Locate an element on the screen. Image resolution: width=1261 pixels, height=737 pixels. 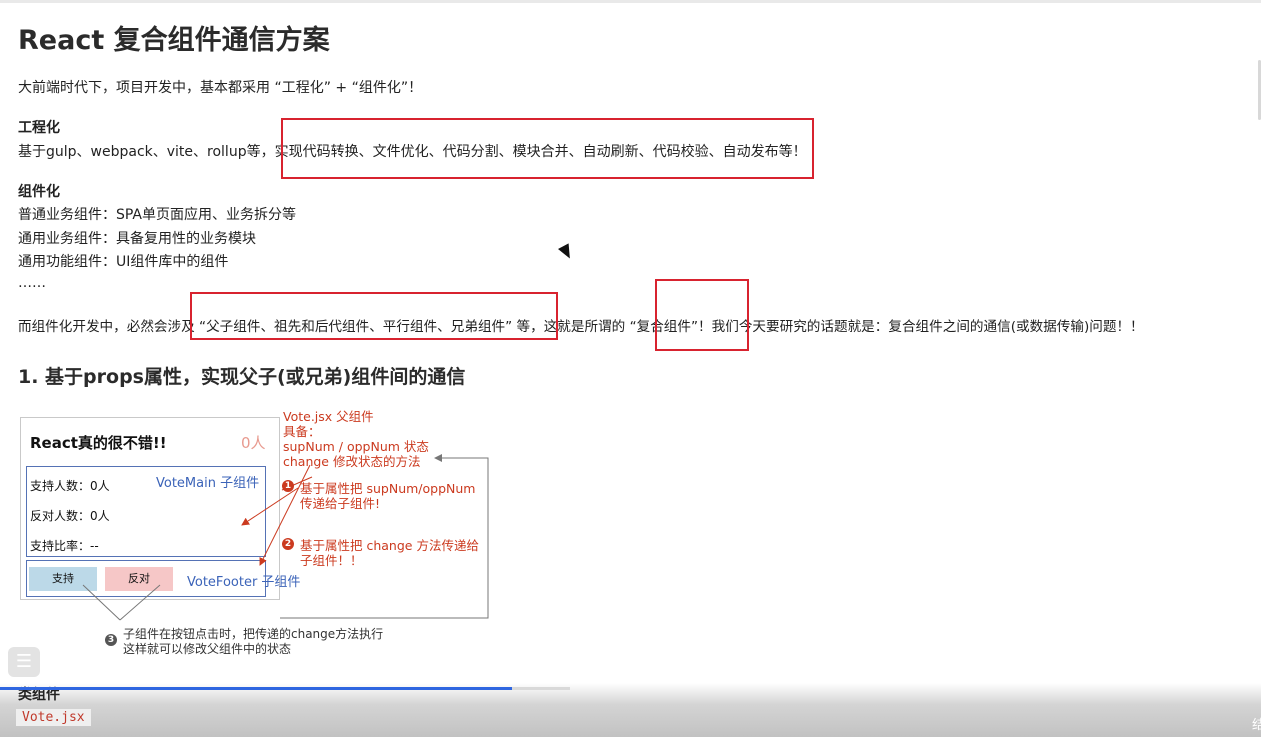
annotation-box-component-types is located at coordinates (374, 316).